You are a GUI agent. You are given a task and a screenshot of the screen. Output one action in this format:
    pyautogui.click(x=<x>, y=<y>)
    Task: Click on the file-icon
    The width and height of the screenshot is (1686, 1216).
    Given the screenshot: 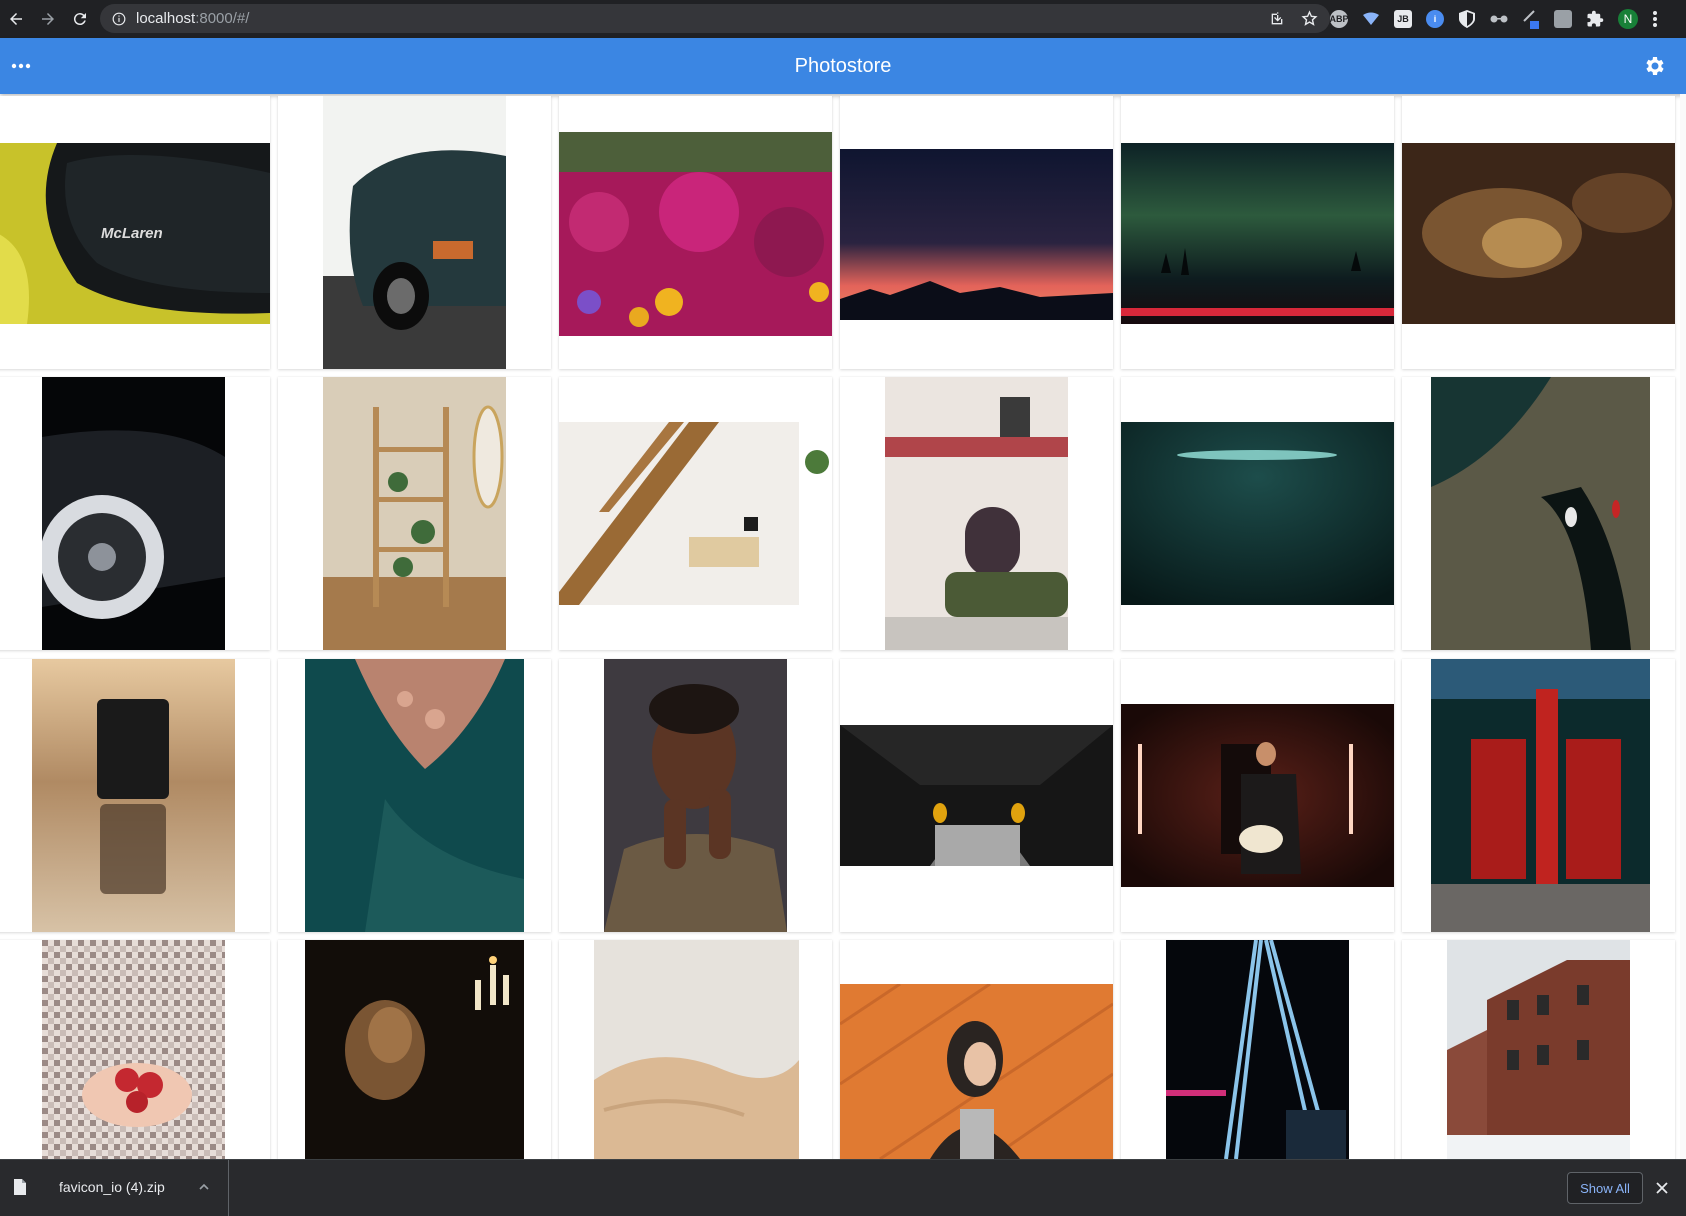 What is the action you would take?
    pyautogui.click(x=20, y=1187)
    